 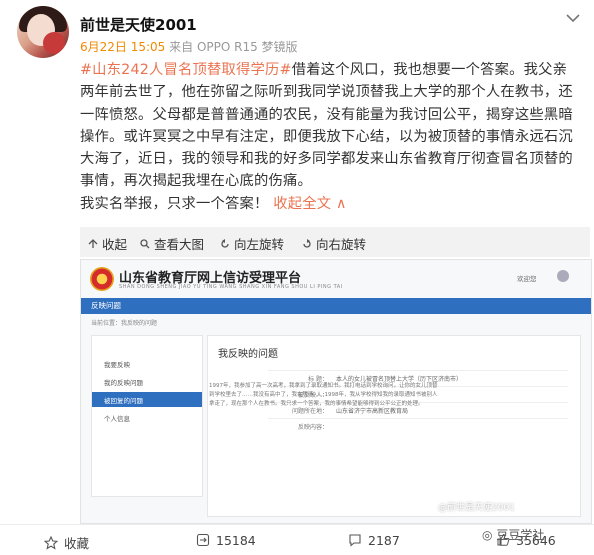 I want to click on avatar-flower, so click(x=54, y=43).